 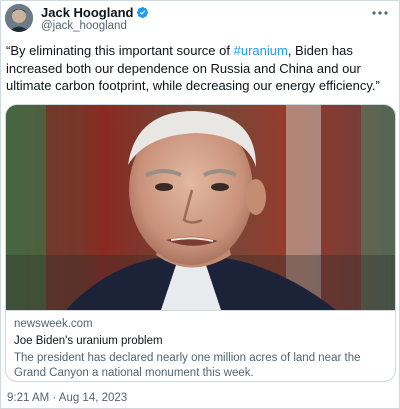 What do you see at coordinates (261, 50) in the screenshot?
I see `hashtag-link: #uranium` at bounding box center [261, 50].